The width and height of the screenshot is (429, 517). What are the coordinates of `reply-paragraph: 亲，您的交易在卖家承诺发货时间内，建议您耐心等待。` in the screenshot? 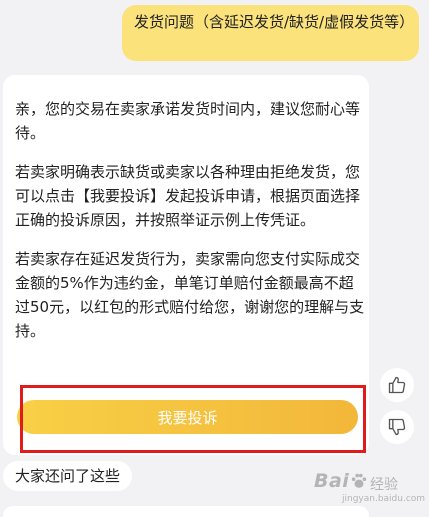 It's located at (188, 121).